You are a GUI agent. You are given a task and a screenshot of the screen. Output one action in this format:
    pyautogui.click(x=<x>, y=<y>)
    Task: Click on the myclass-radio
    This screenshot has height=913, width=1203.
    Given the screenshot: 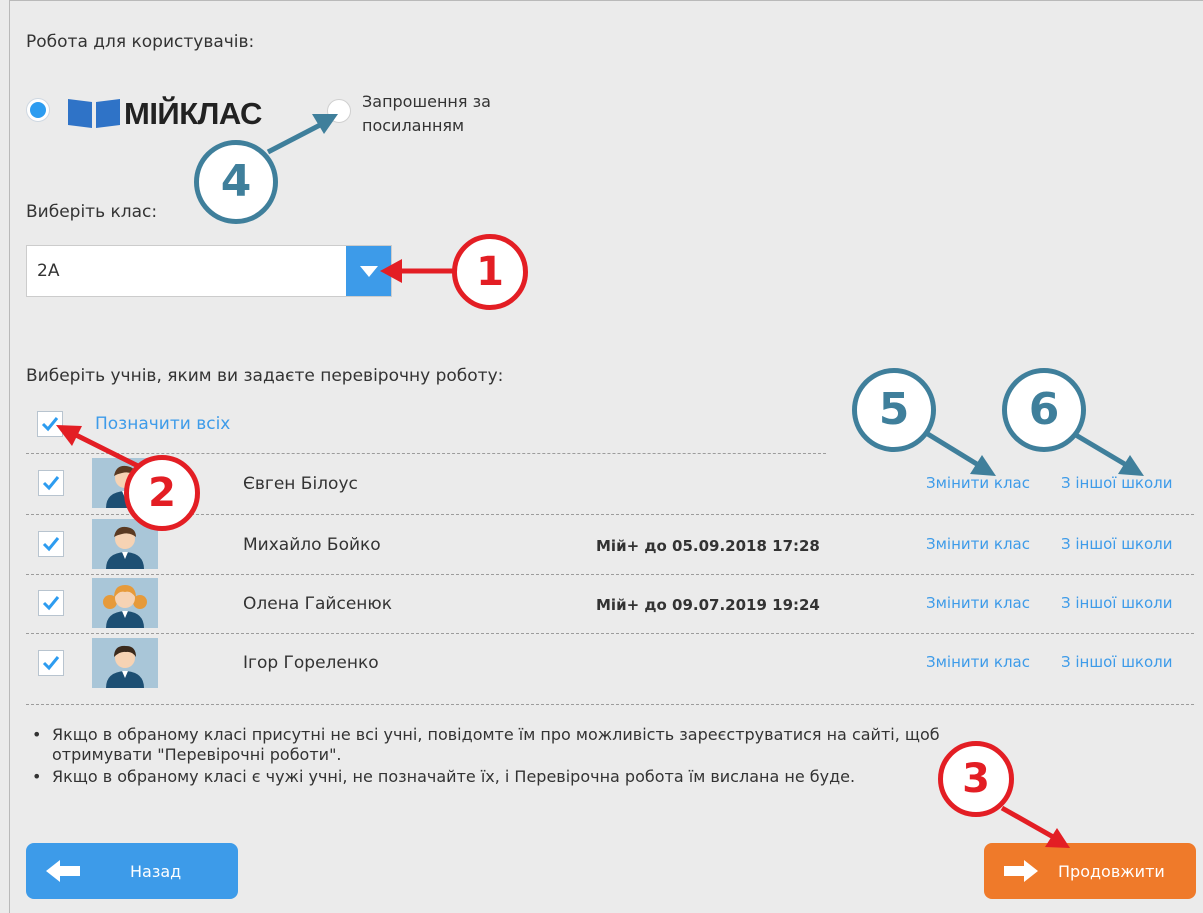 What is the action you would take?
    pyautogui.click(x=38, y=110)
    